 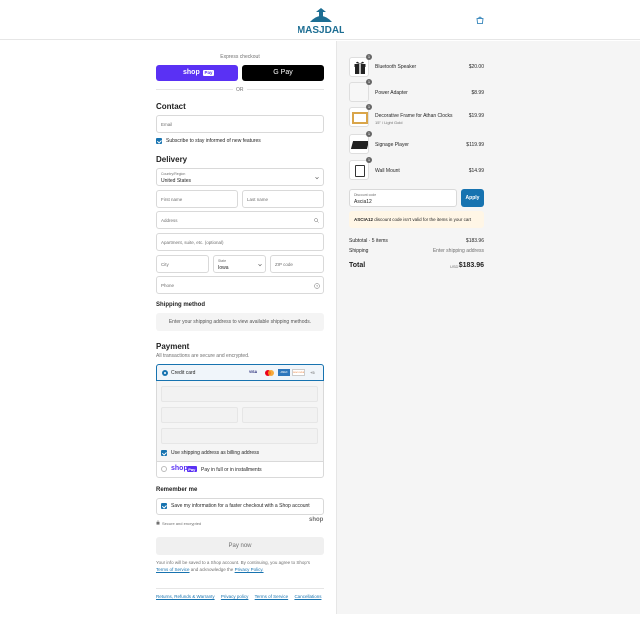 I want to click on city-placeholder: City, so click(x=165, y=264).